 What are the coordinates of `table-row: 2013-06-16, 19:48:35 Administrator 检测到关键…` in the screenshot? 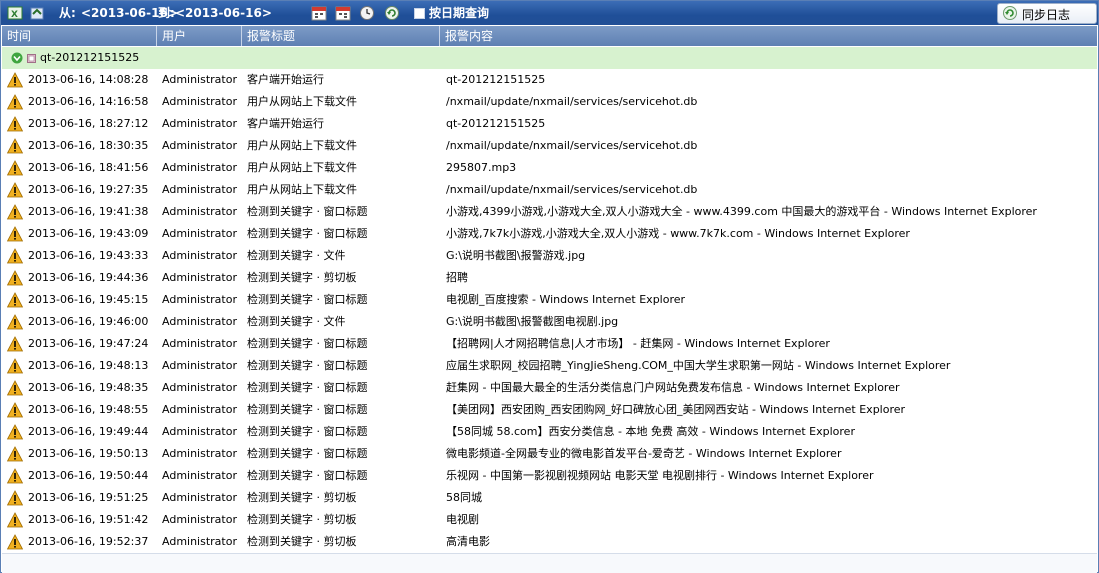 It's located at (549, 388).